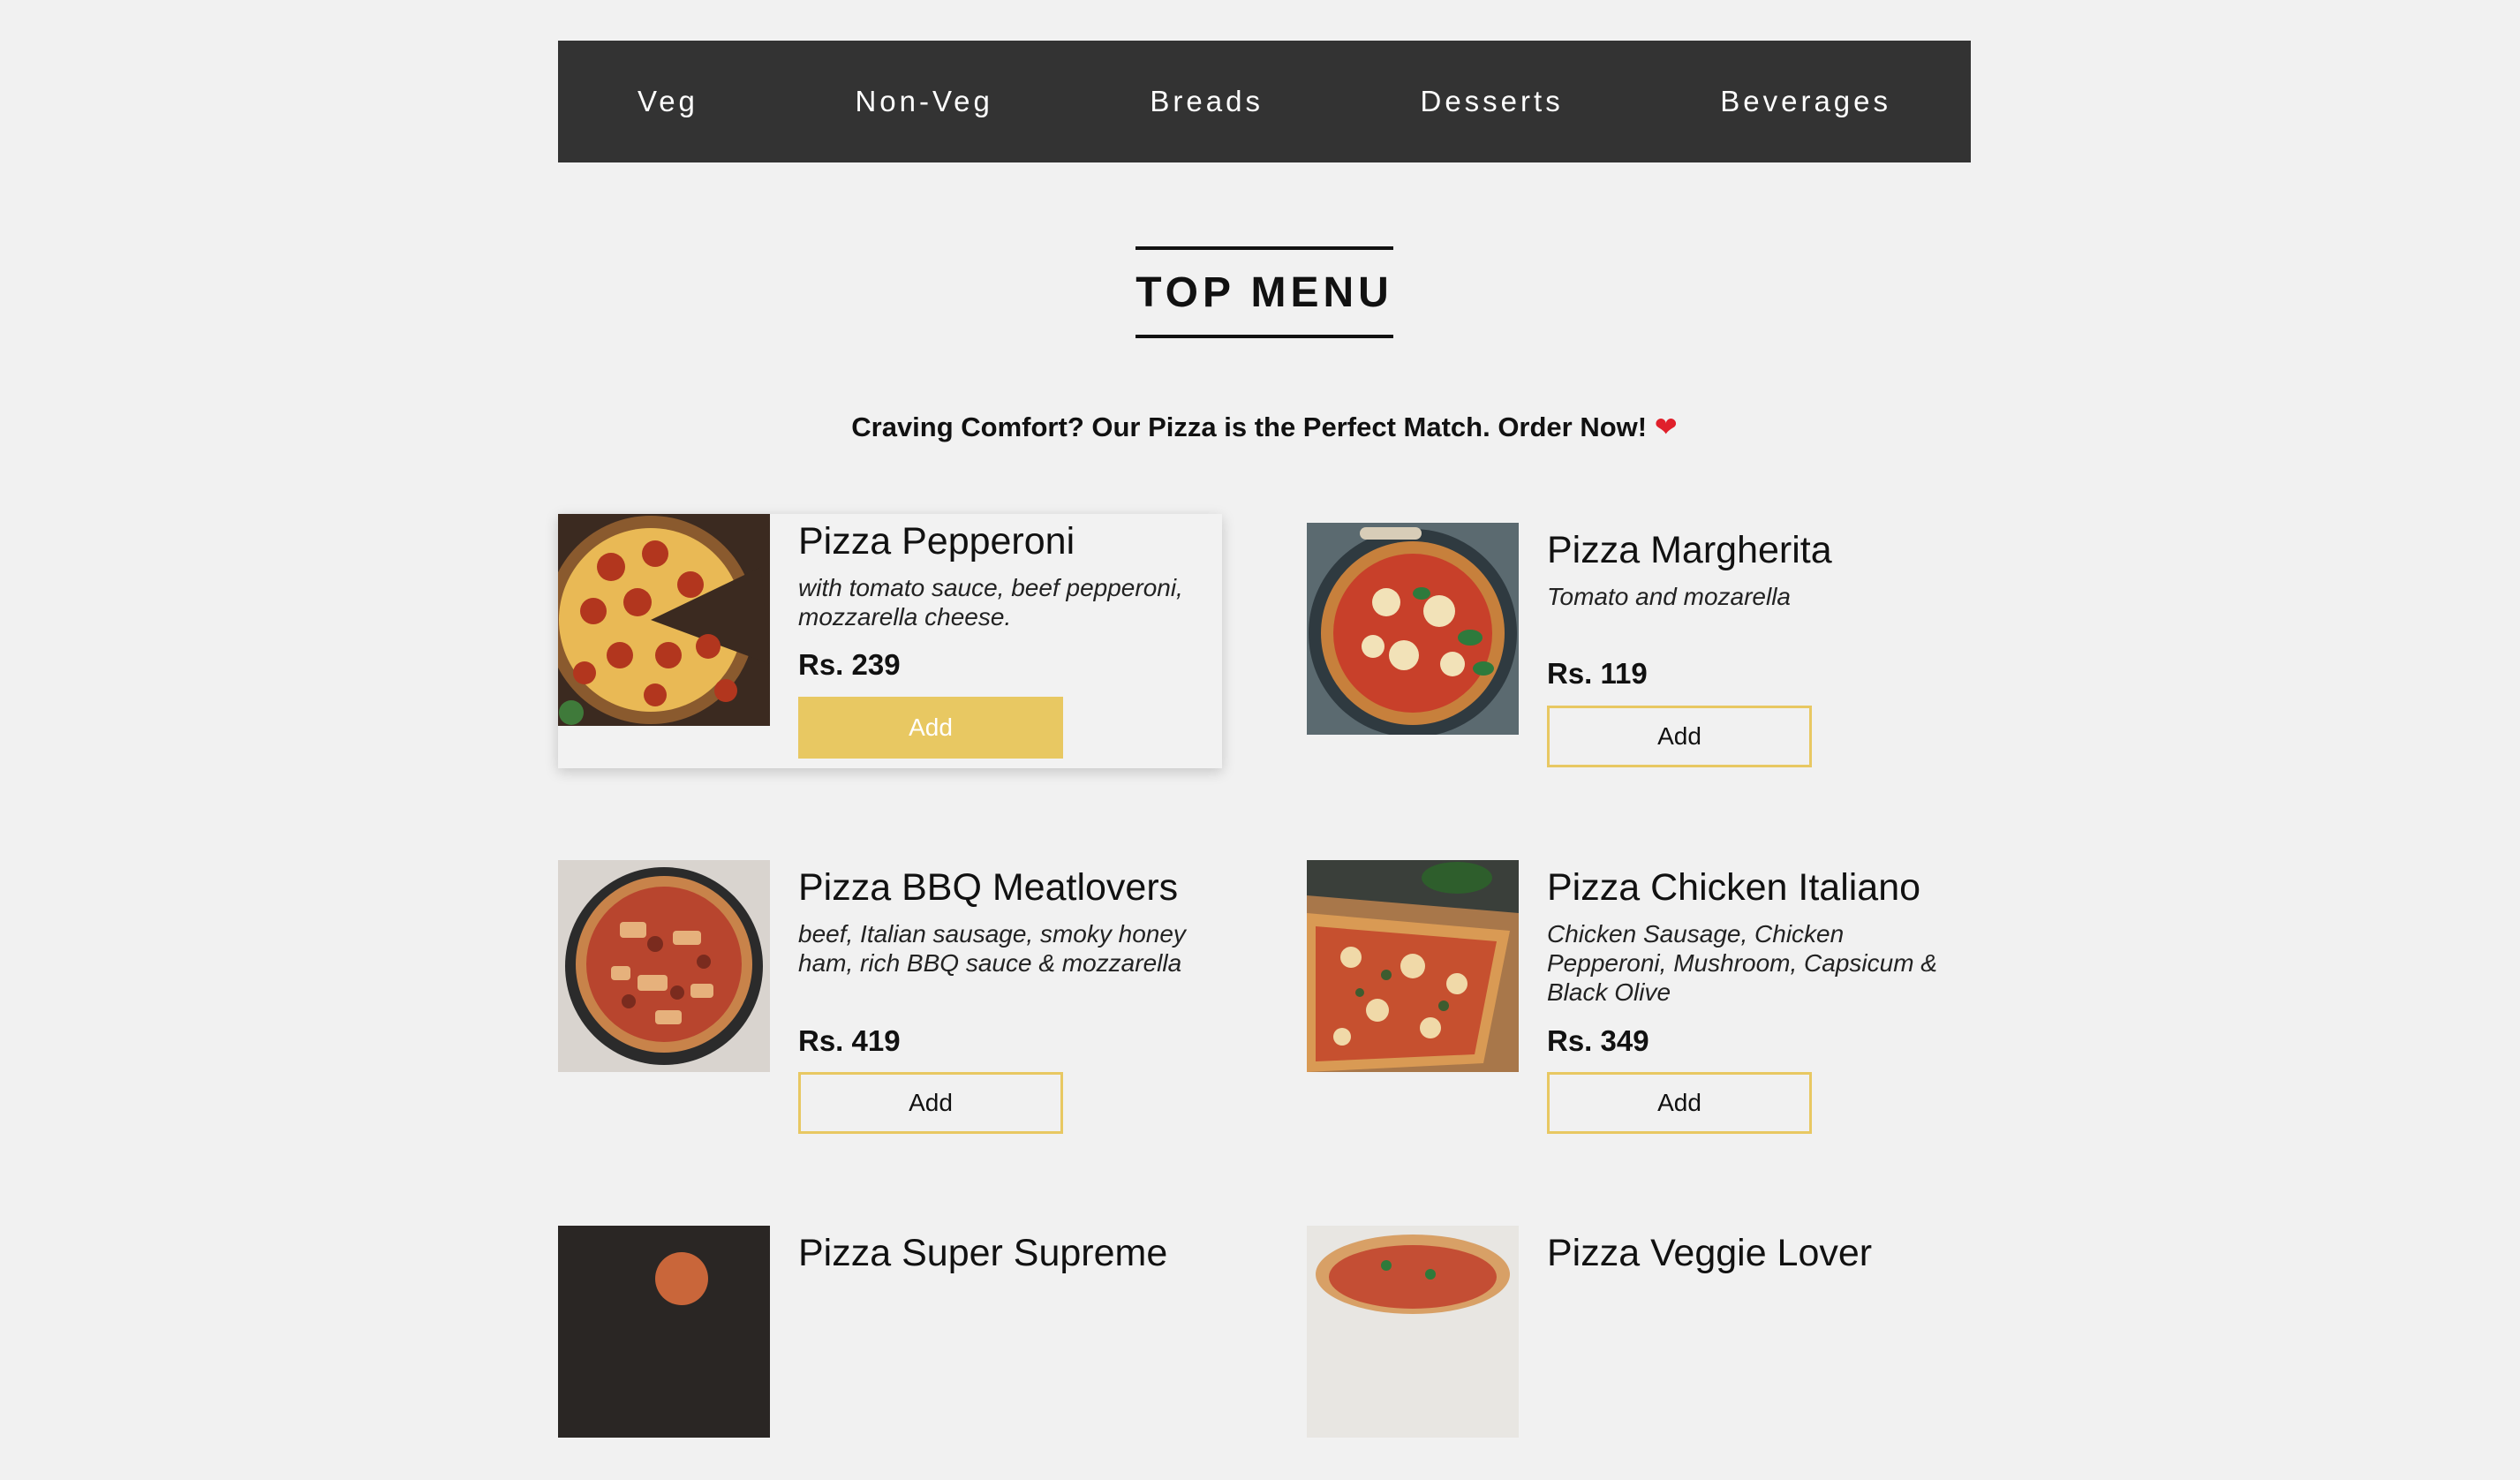  I want to click on category-nav: Veg Non-Veg Breads Desserts Beverages, so click(1264, 101).